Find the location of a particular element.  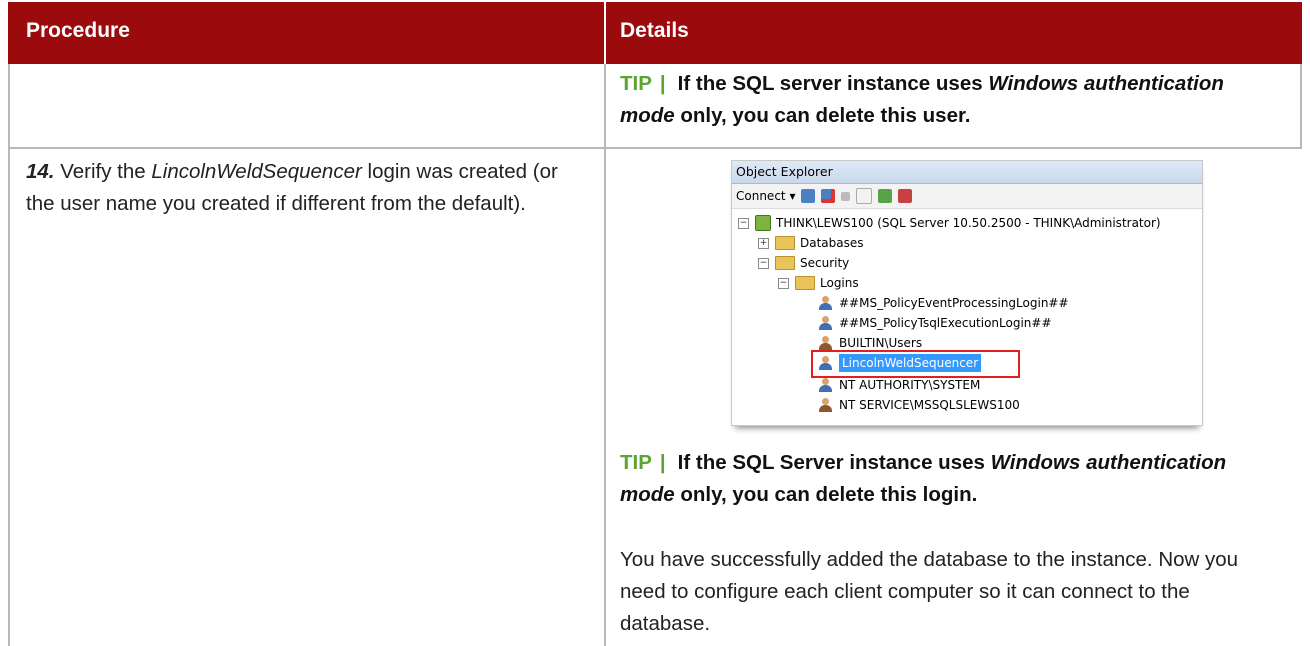

tree-node-label: Security is located at coordinates (825, 263).